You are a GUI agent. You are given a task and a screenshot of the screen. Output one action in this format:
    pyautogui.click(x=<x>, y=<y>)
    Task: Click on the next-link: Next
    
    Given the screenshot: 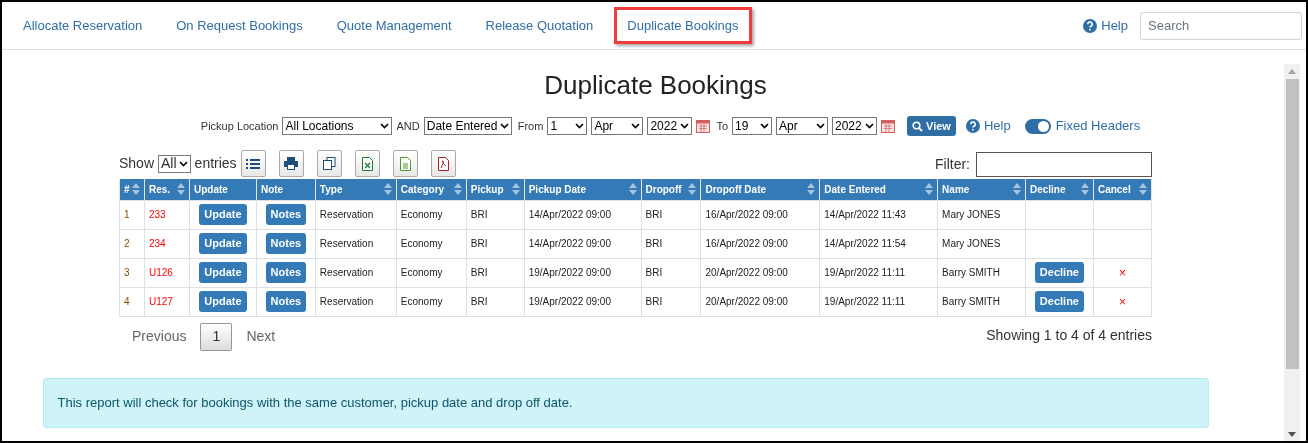 What is the action you would take?
    pyautogui.click(x=261, y=336)
    